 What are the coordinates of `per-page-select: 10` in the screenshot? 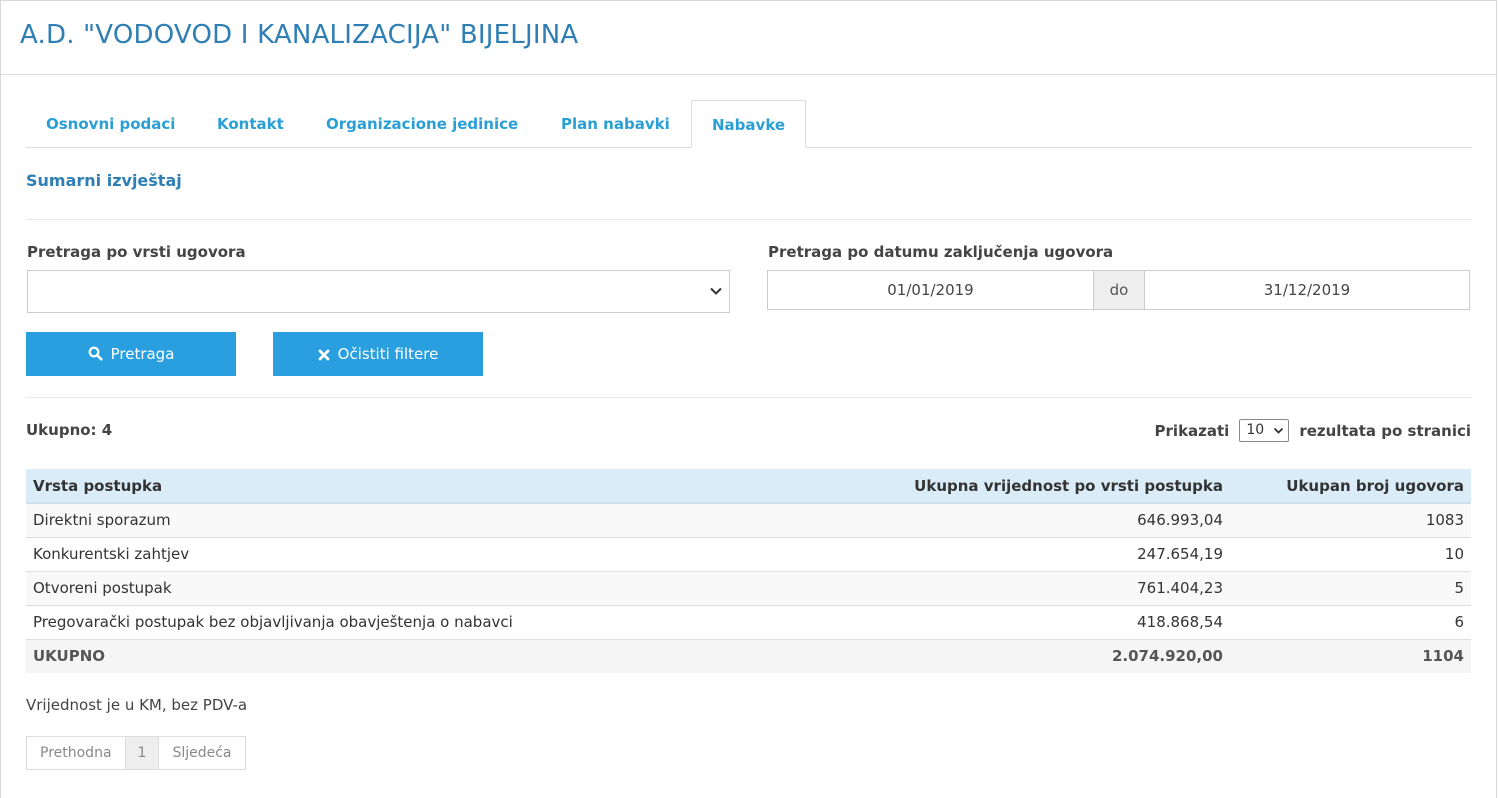 It's located at (1264, 430).